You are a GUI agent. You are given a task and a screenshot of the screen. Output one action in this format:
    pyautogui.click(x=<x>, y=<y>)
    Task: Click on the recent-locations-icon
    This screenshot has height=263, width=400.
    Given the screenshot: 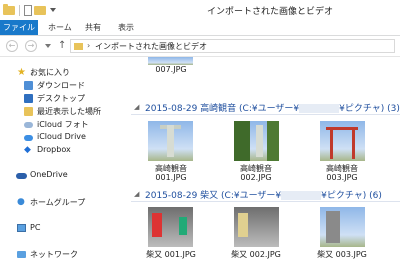 What is the action you would take?
    pyautogui.click(x=48, y=46)
    